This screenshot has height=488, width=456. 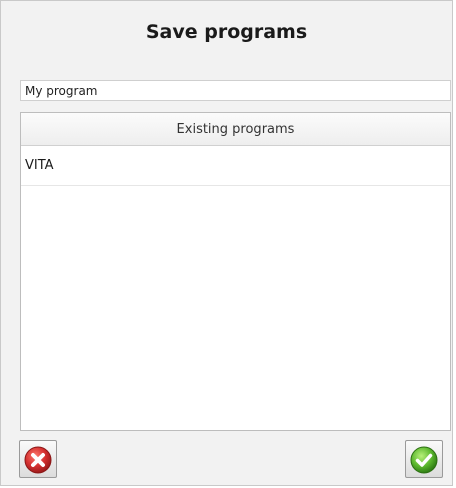 I want to click on cancel-button, so click(x=38, y=459).